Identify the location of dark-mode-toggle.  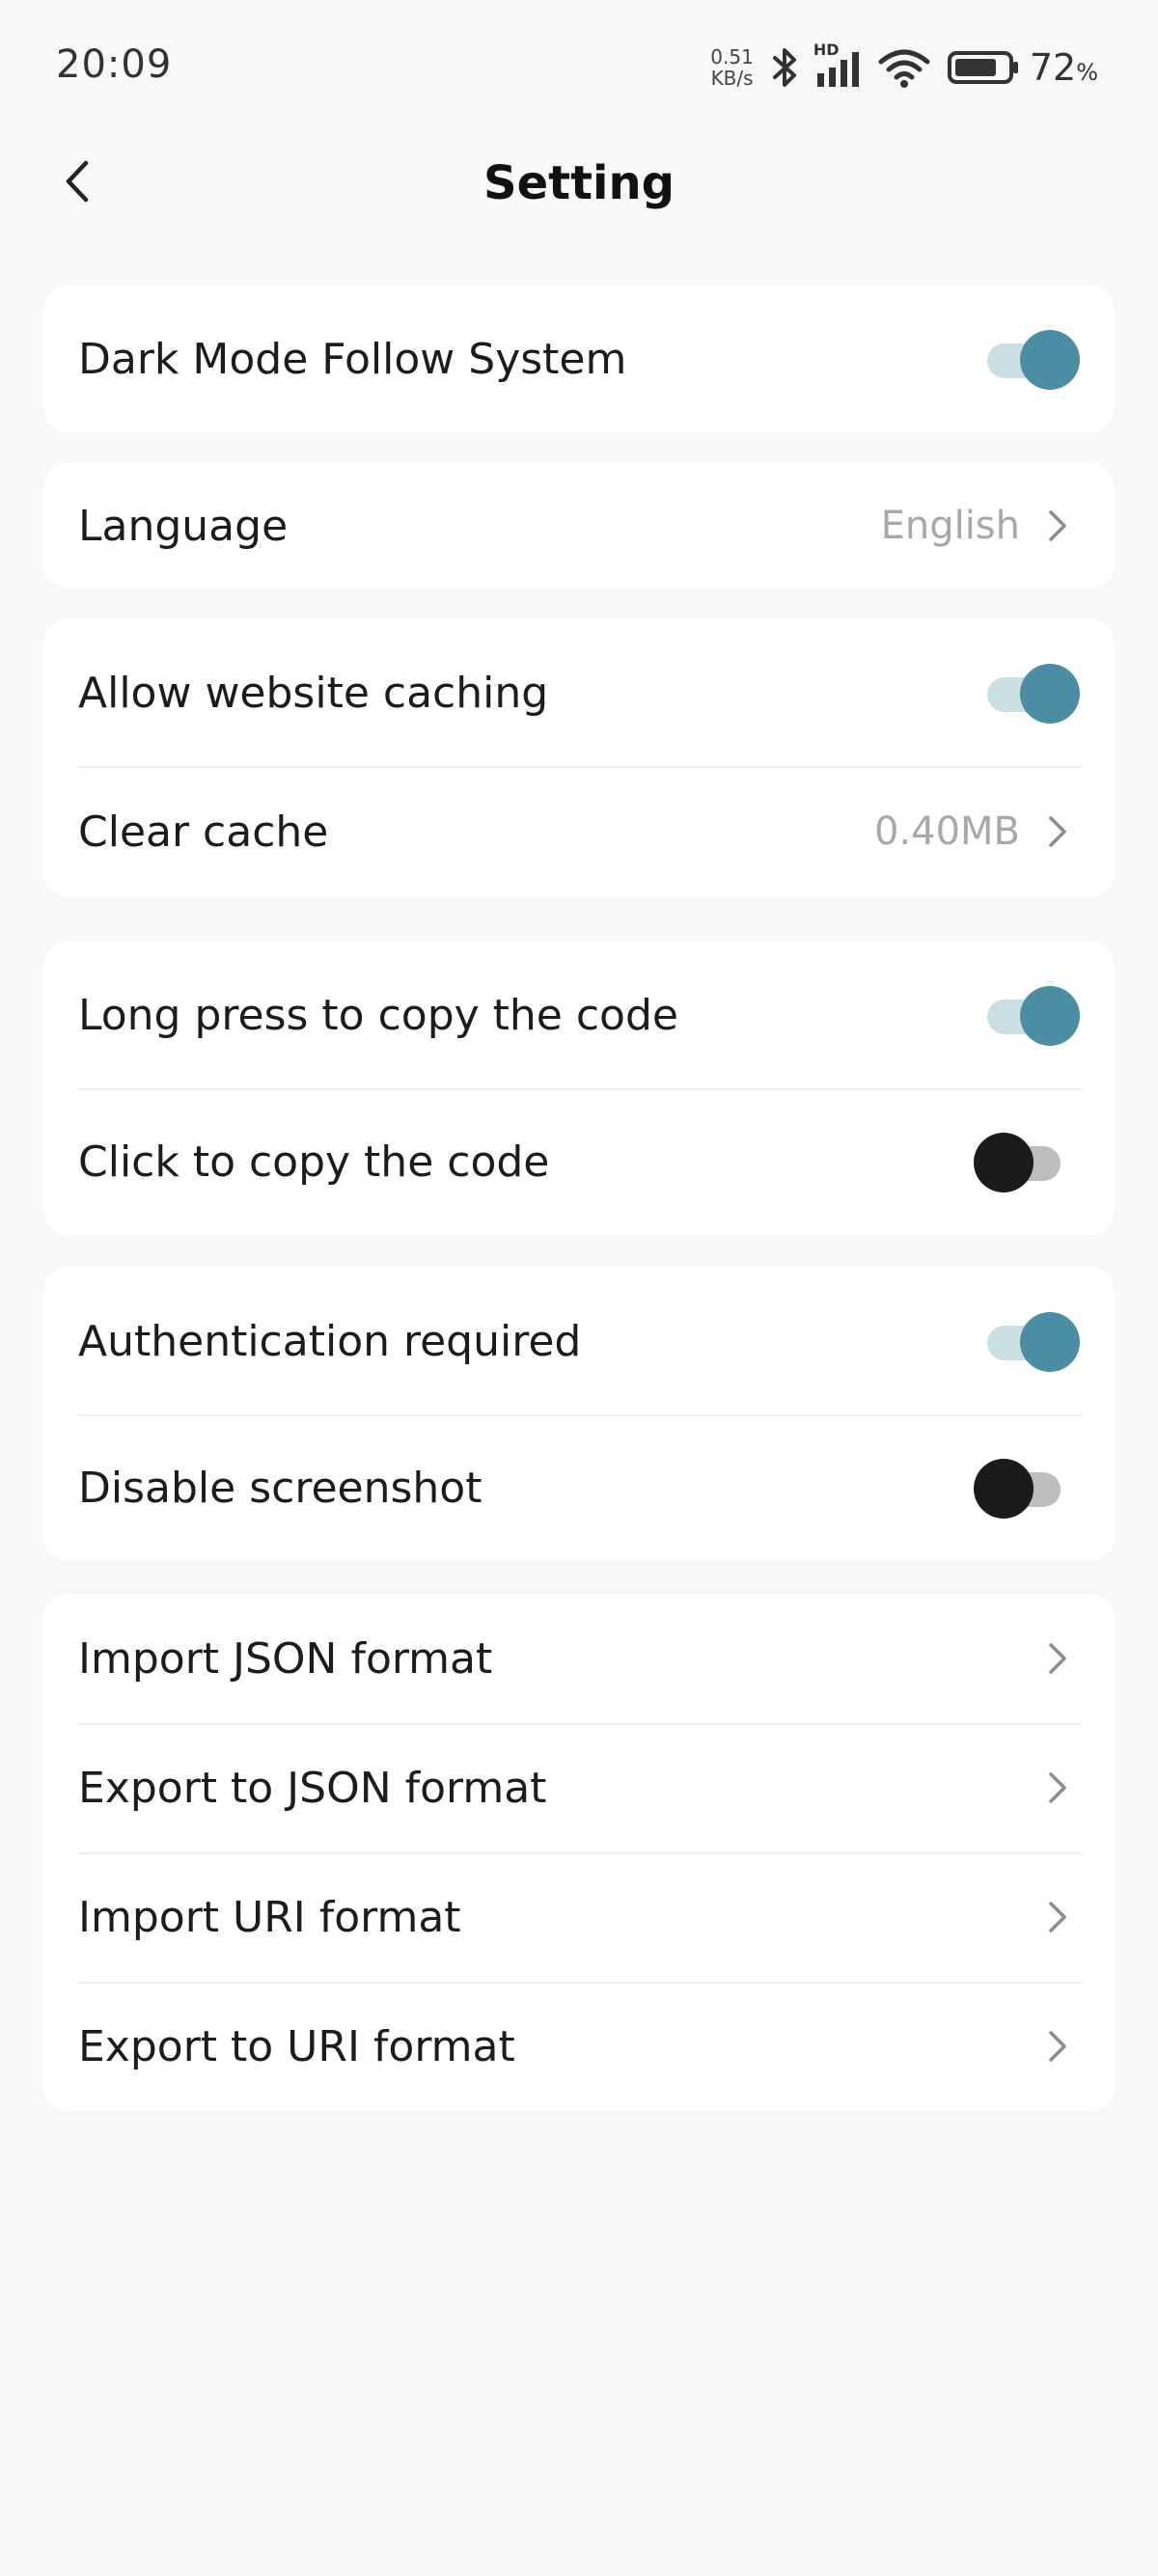
(1029, 359).